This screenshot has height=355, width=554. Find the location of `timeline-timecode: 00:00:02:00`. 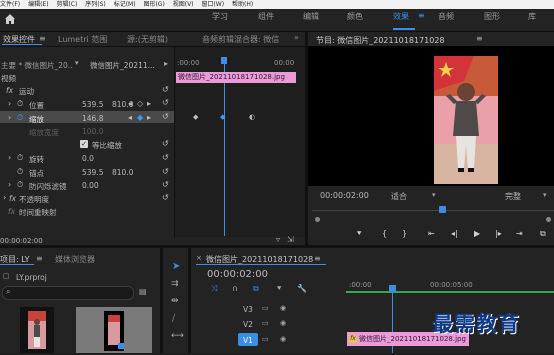

timeline-timecode: 00:00:02:00 is located at coordinates (237, 274).